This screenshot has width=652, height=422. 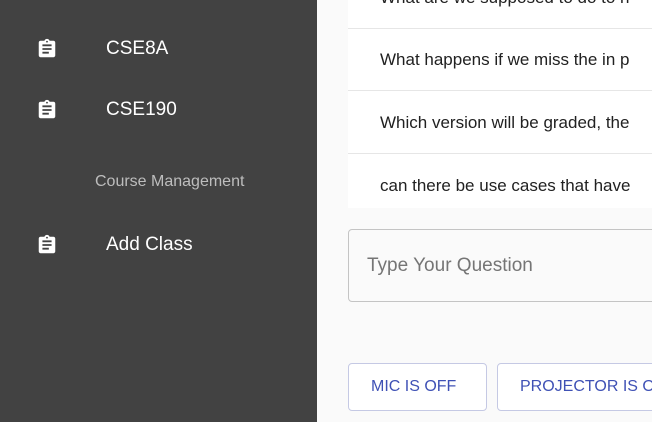 I want to click on list-item: can there be use cases that have, so click(x=500, y=181).